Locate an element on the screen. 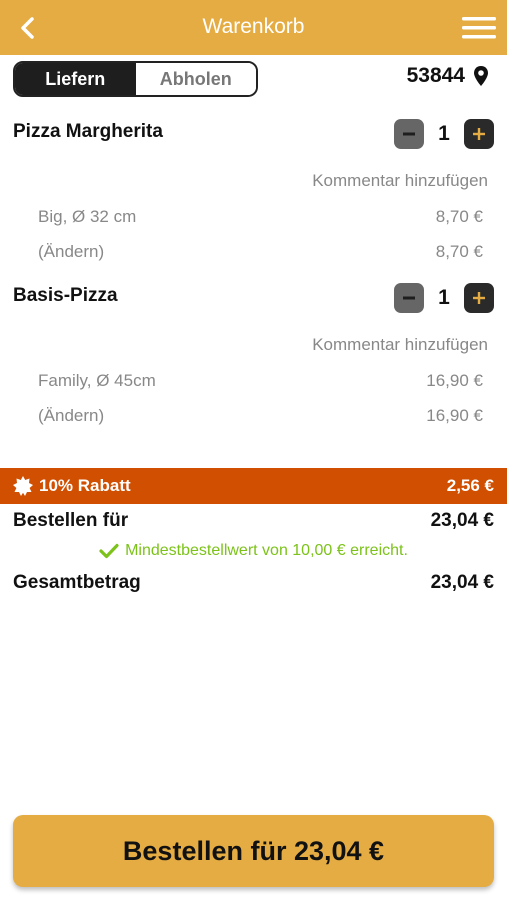 Image resolution: width=507 pixels, height=900 pixels. item-option-label: Big, Ø 32 cm is located at coordinates (87, 216).